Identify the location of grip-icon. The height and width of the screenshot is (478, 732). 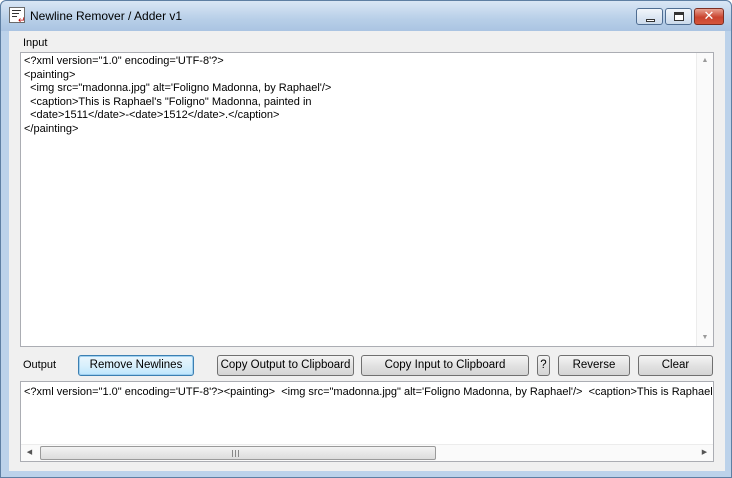
(236, 453).